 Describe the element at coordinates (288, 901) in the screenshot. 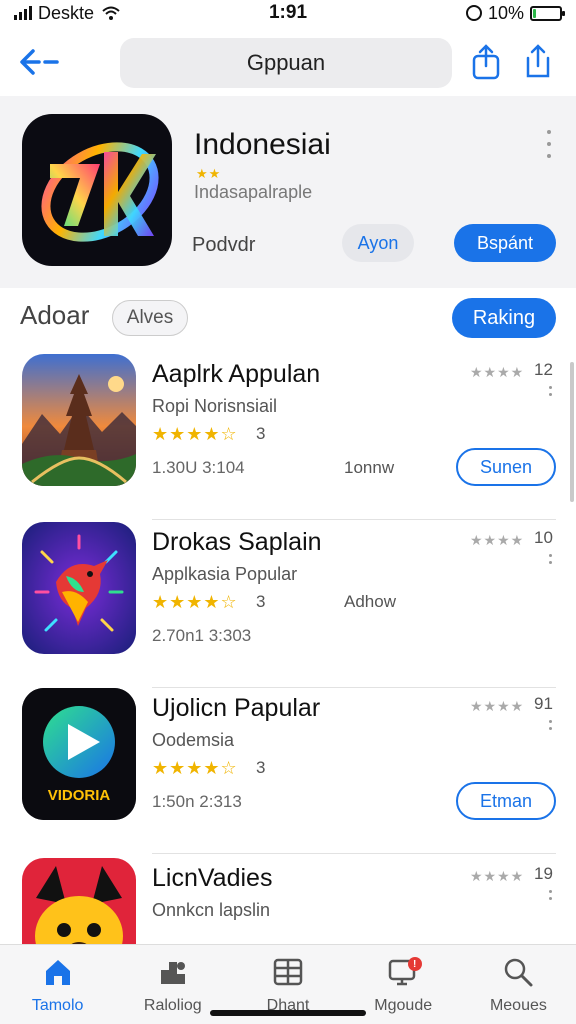

I see `list-item: LicnVadies Onnkcn lapslin ★★★★ 19` at that location.